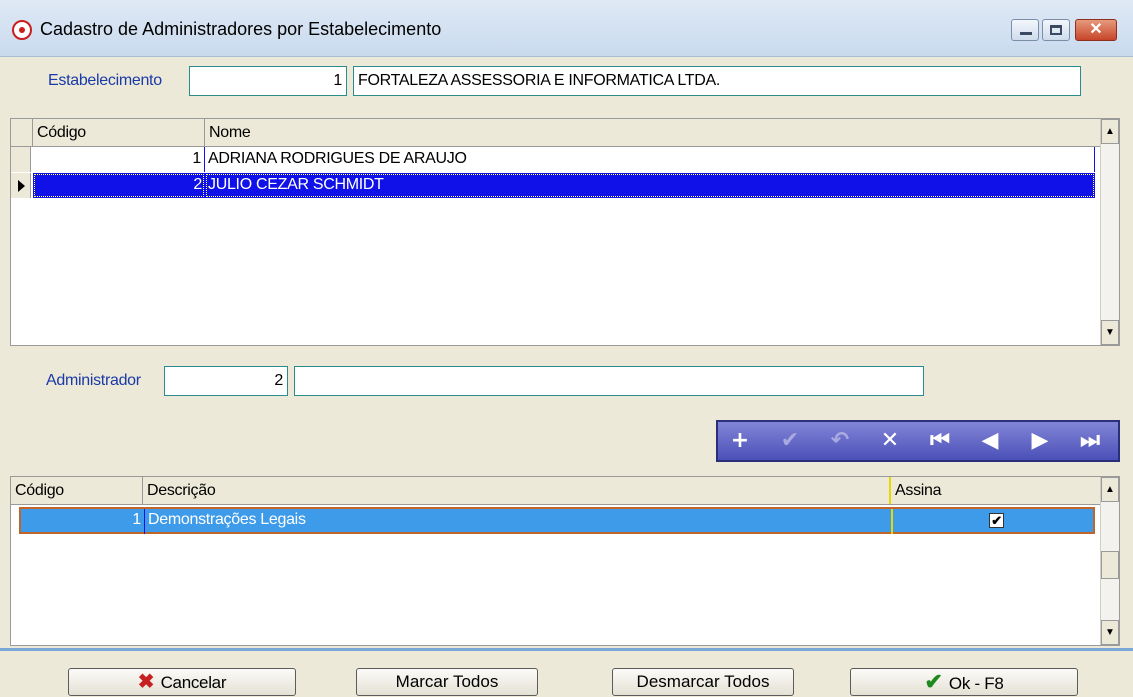  I want to click on row-indicator-current, so click(21, 185).